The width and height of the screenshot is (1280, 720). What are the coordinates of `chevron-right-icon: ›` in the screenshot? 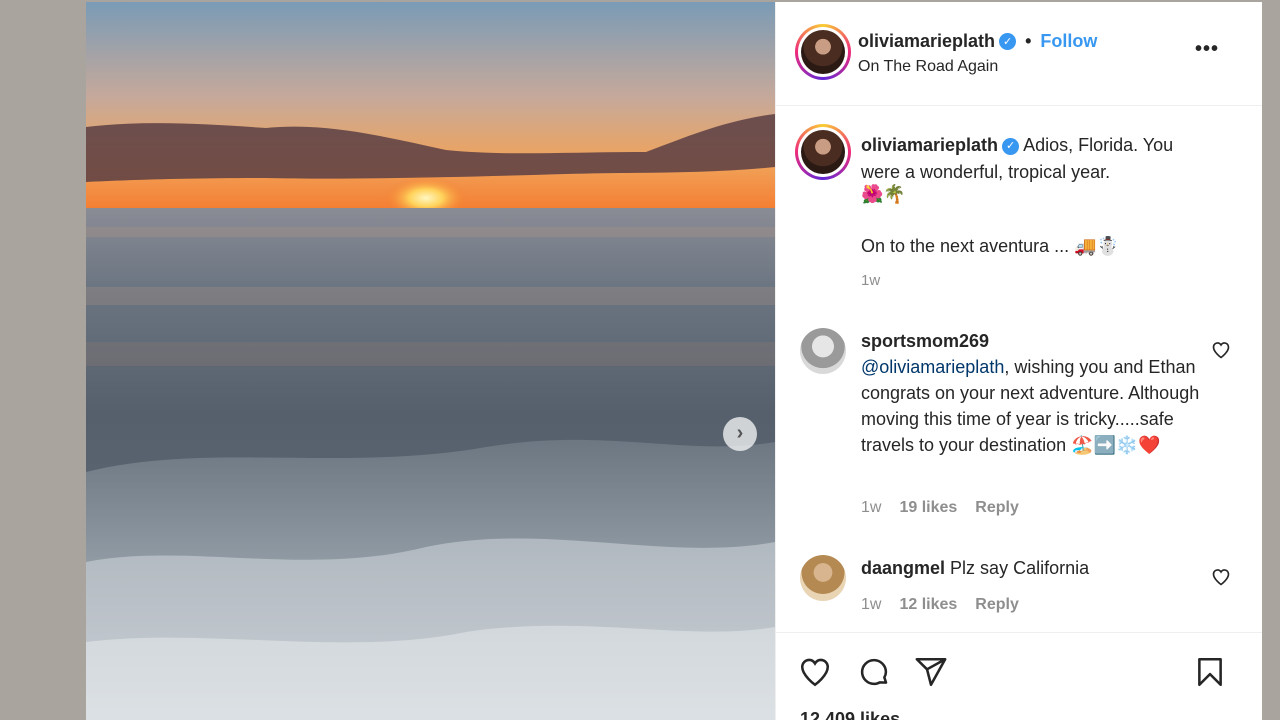 It's located at (740, 433).